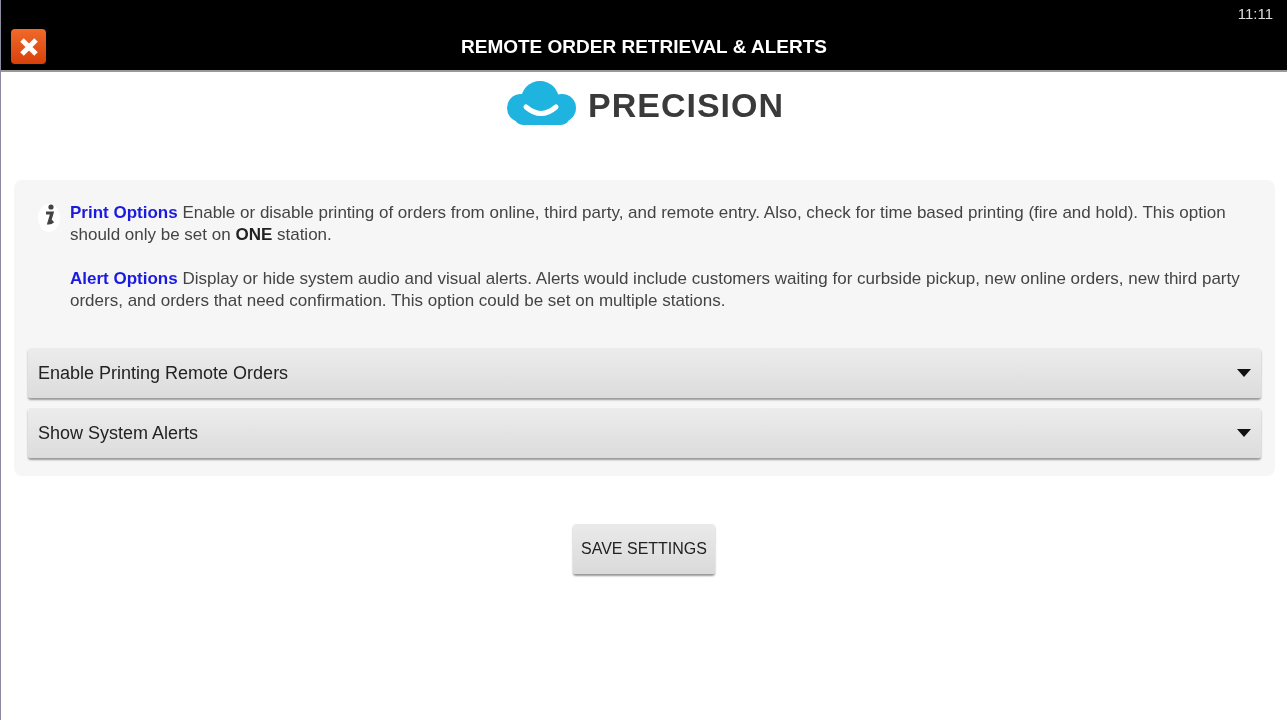 This screenshot has width=1287, height=720. Describe the element at coordinates (644, 549) in the screenshot. I see `save-button: SAVE SETTINGS` at that location.